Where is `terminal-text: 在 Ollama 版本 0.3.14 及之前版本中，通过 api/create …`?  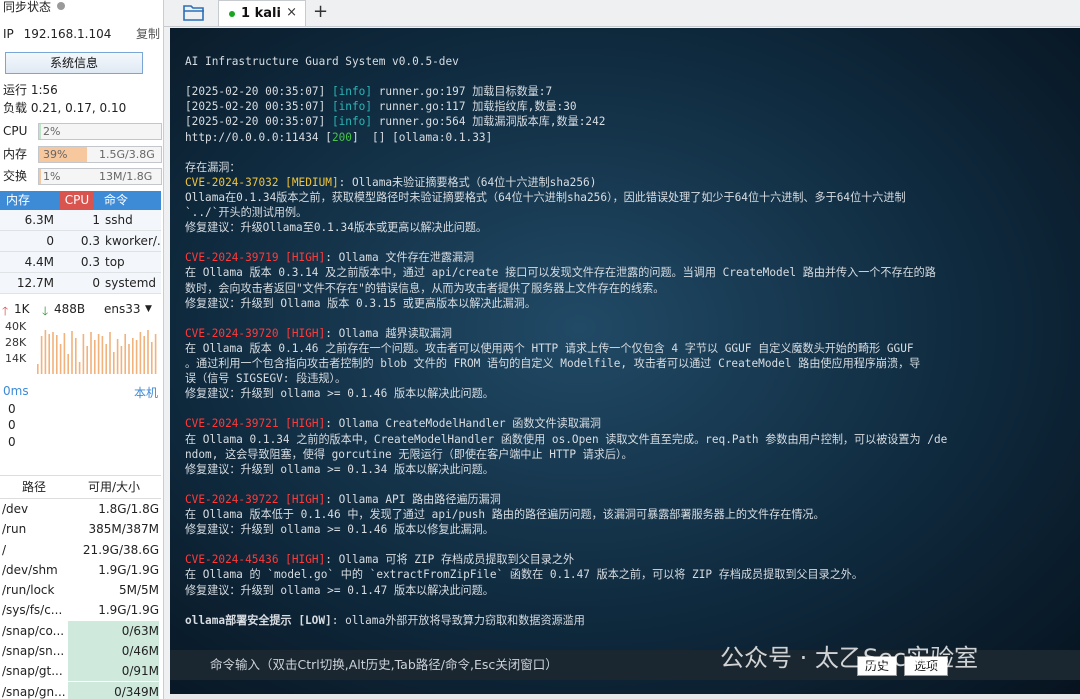 terminal-text: 在 Ollama 版本 0.3.14 及之前版本中，通过 api/create … is located at coordinates (560, 273).